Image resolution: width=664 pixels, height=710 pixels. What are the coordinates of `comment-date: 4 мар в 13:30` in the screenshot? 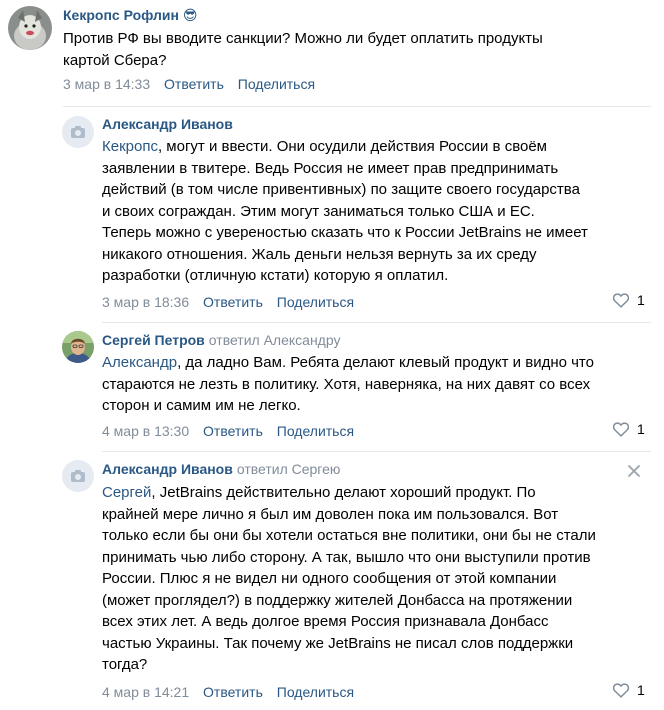 It's located at (145, 431).